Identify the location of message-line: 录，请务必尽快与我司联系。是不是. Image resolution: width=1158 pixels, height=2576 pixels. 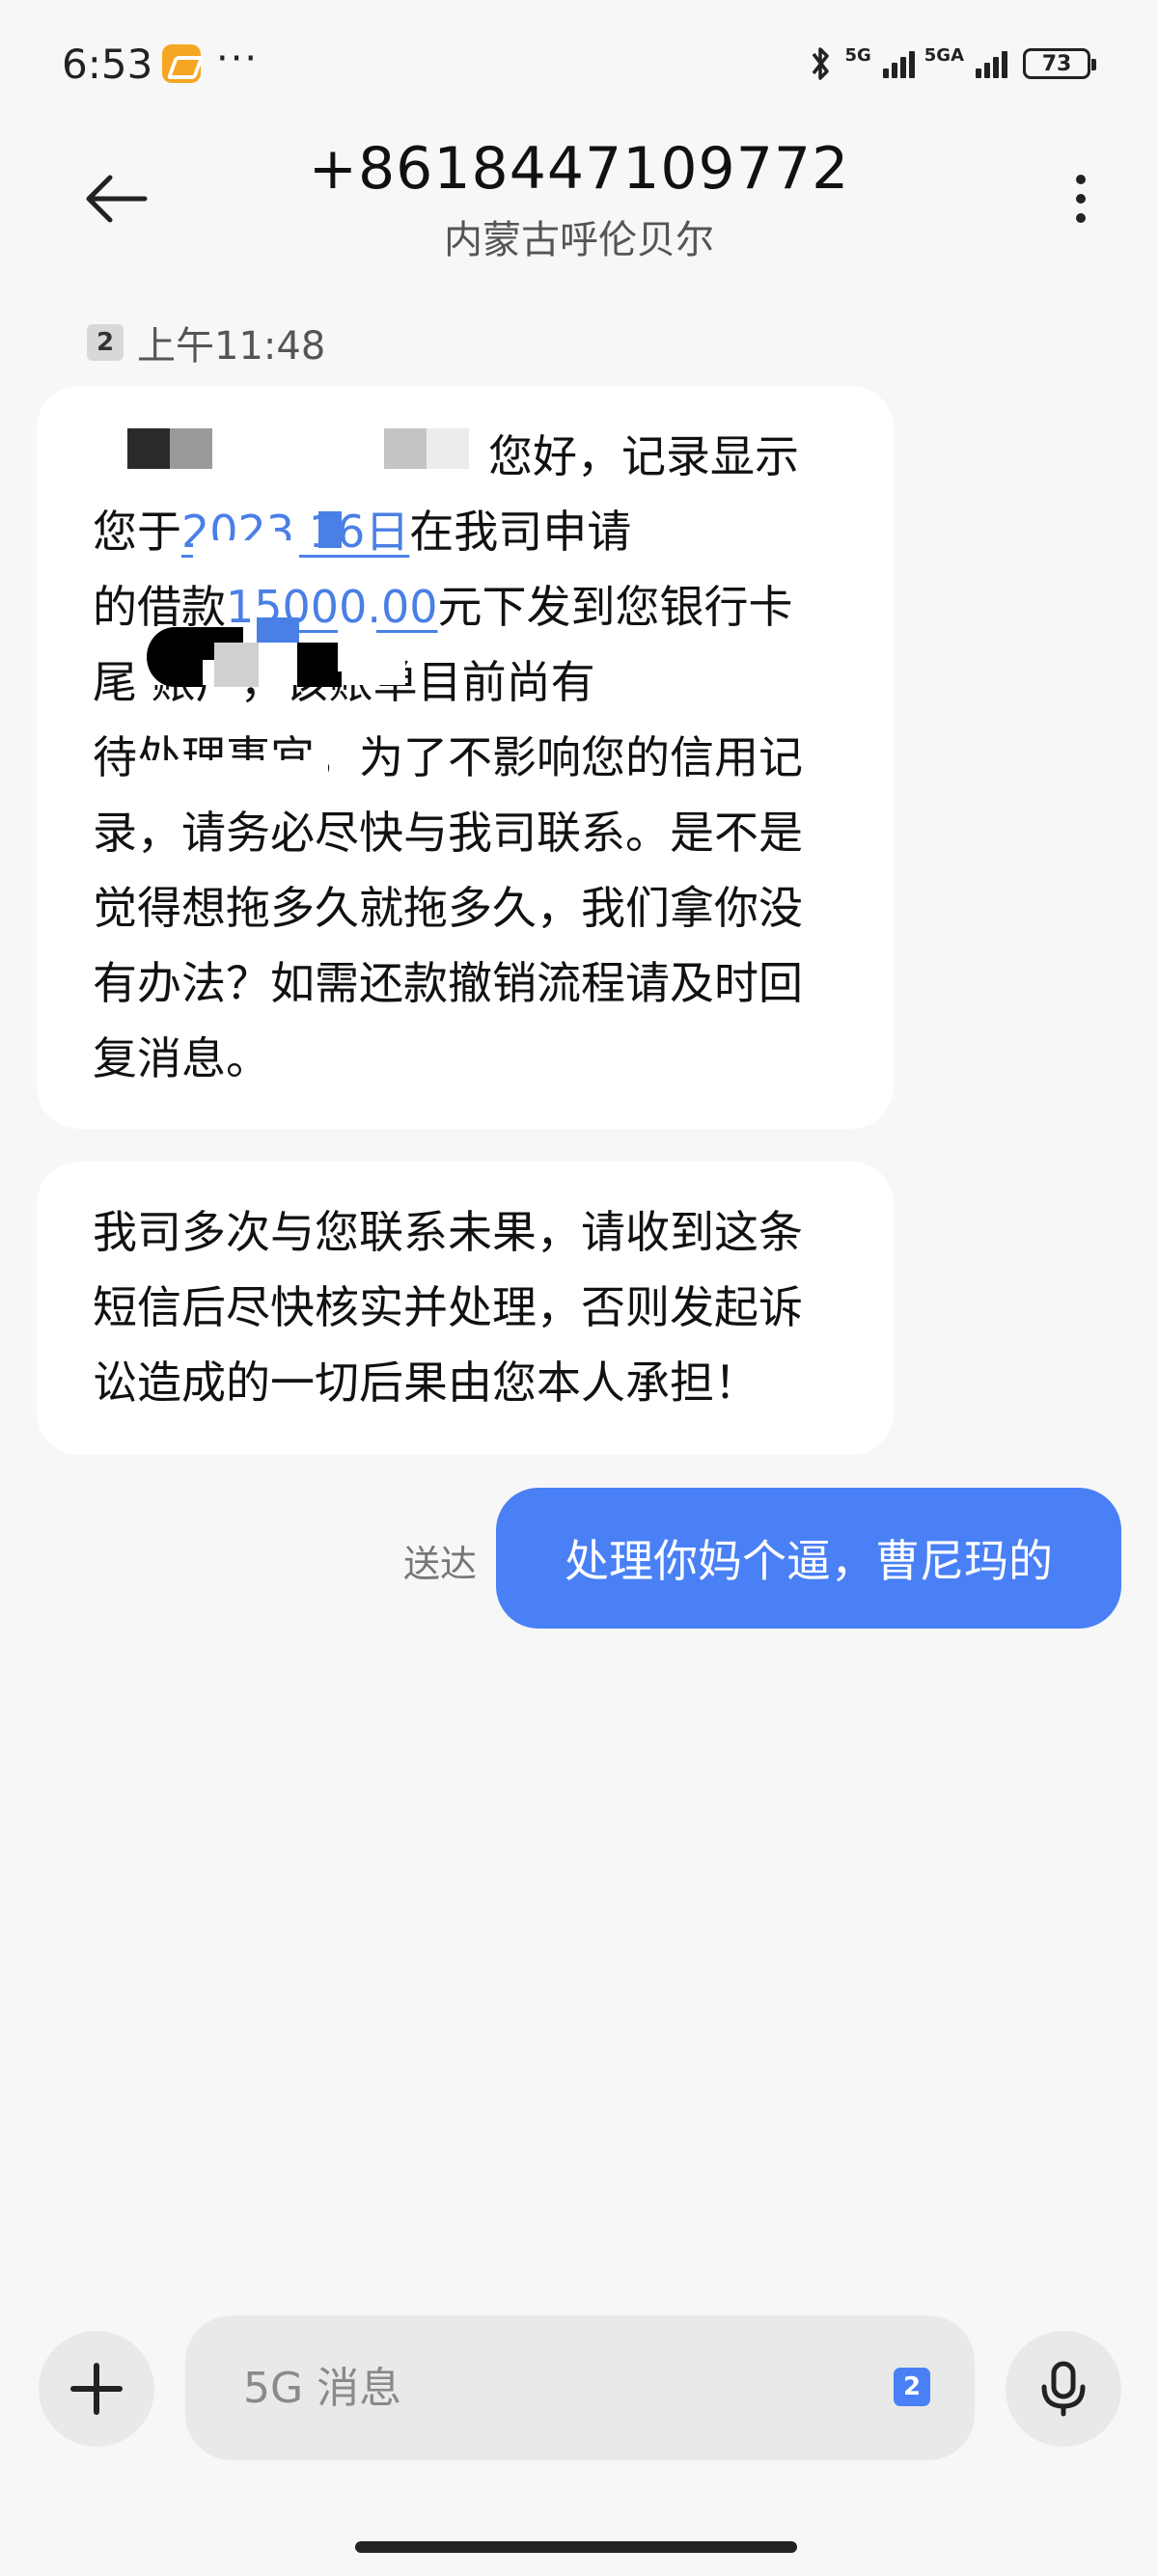
(448, 833).